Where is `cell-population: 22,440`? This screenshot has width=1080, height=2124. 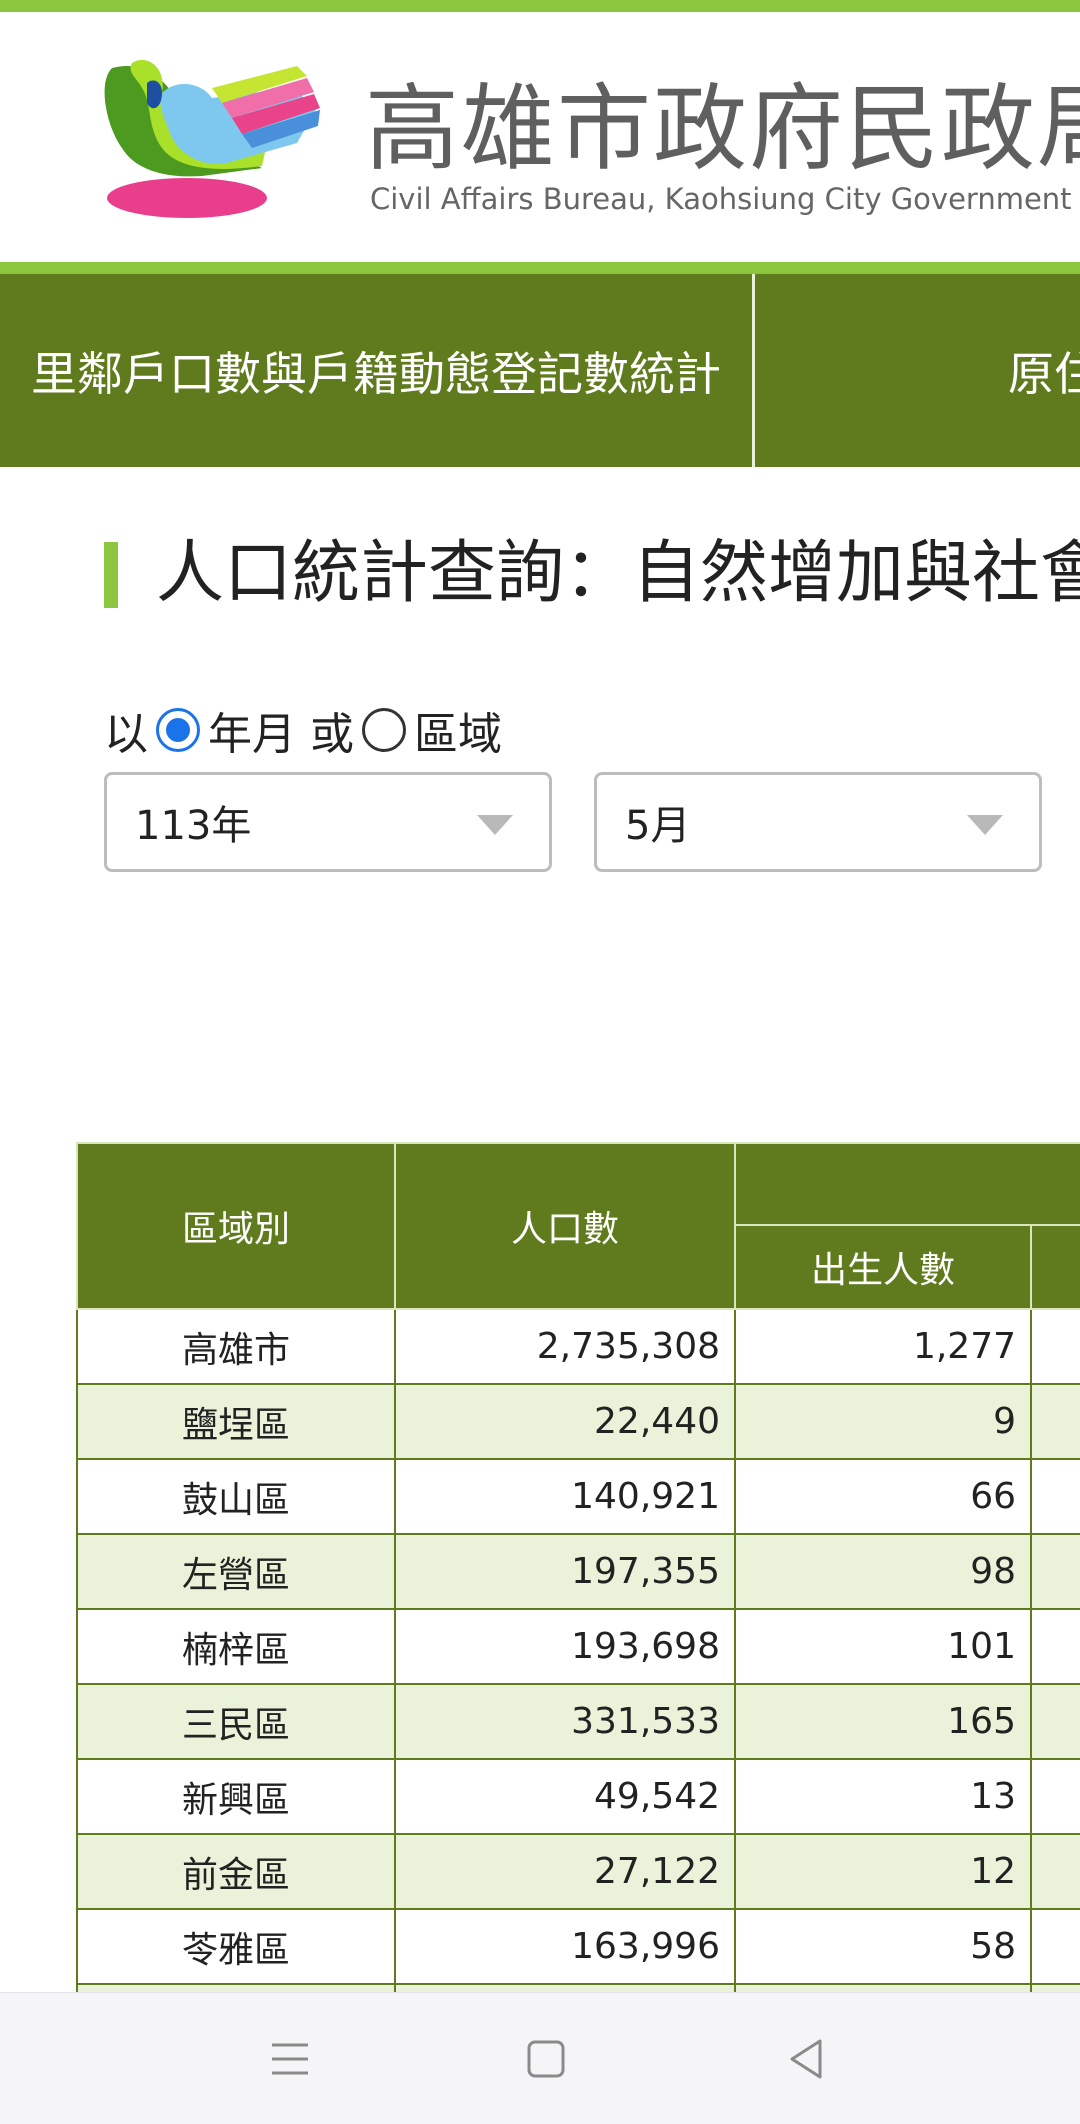 cell-population: 22,440 is located at coordinates (565, 1421).